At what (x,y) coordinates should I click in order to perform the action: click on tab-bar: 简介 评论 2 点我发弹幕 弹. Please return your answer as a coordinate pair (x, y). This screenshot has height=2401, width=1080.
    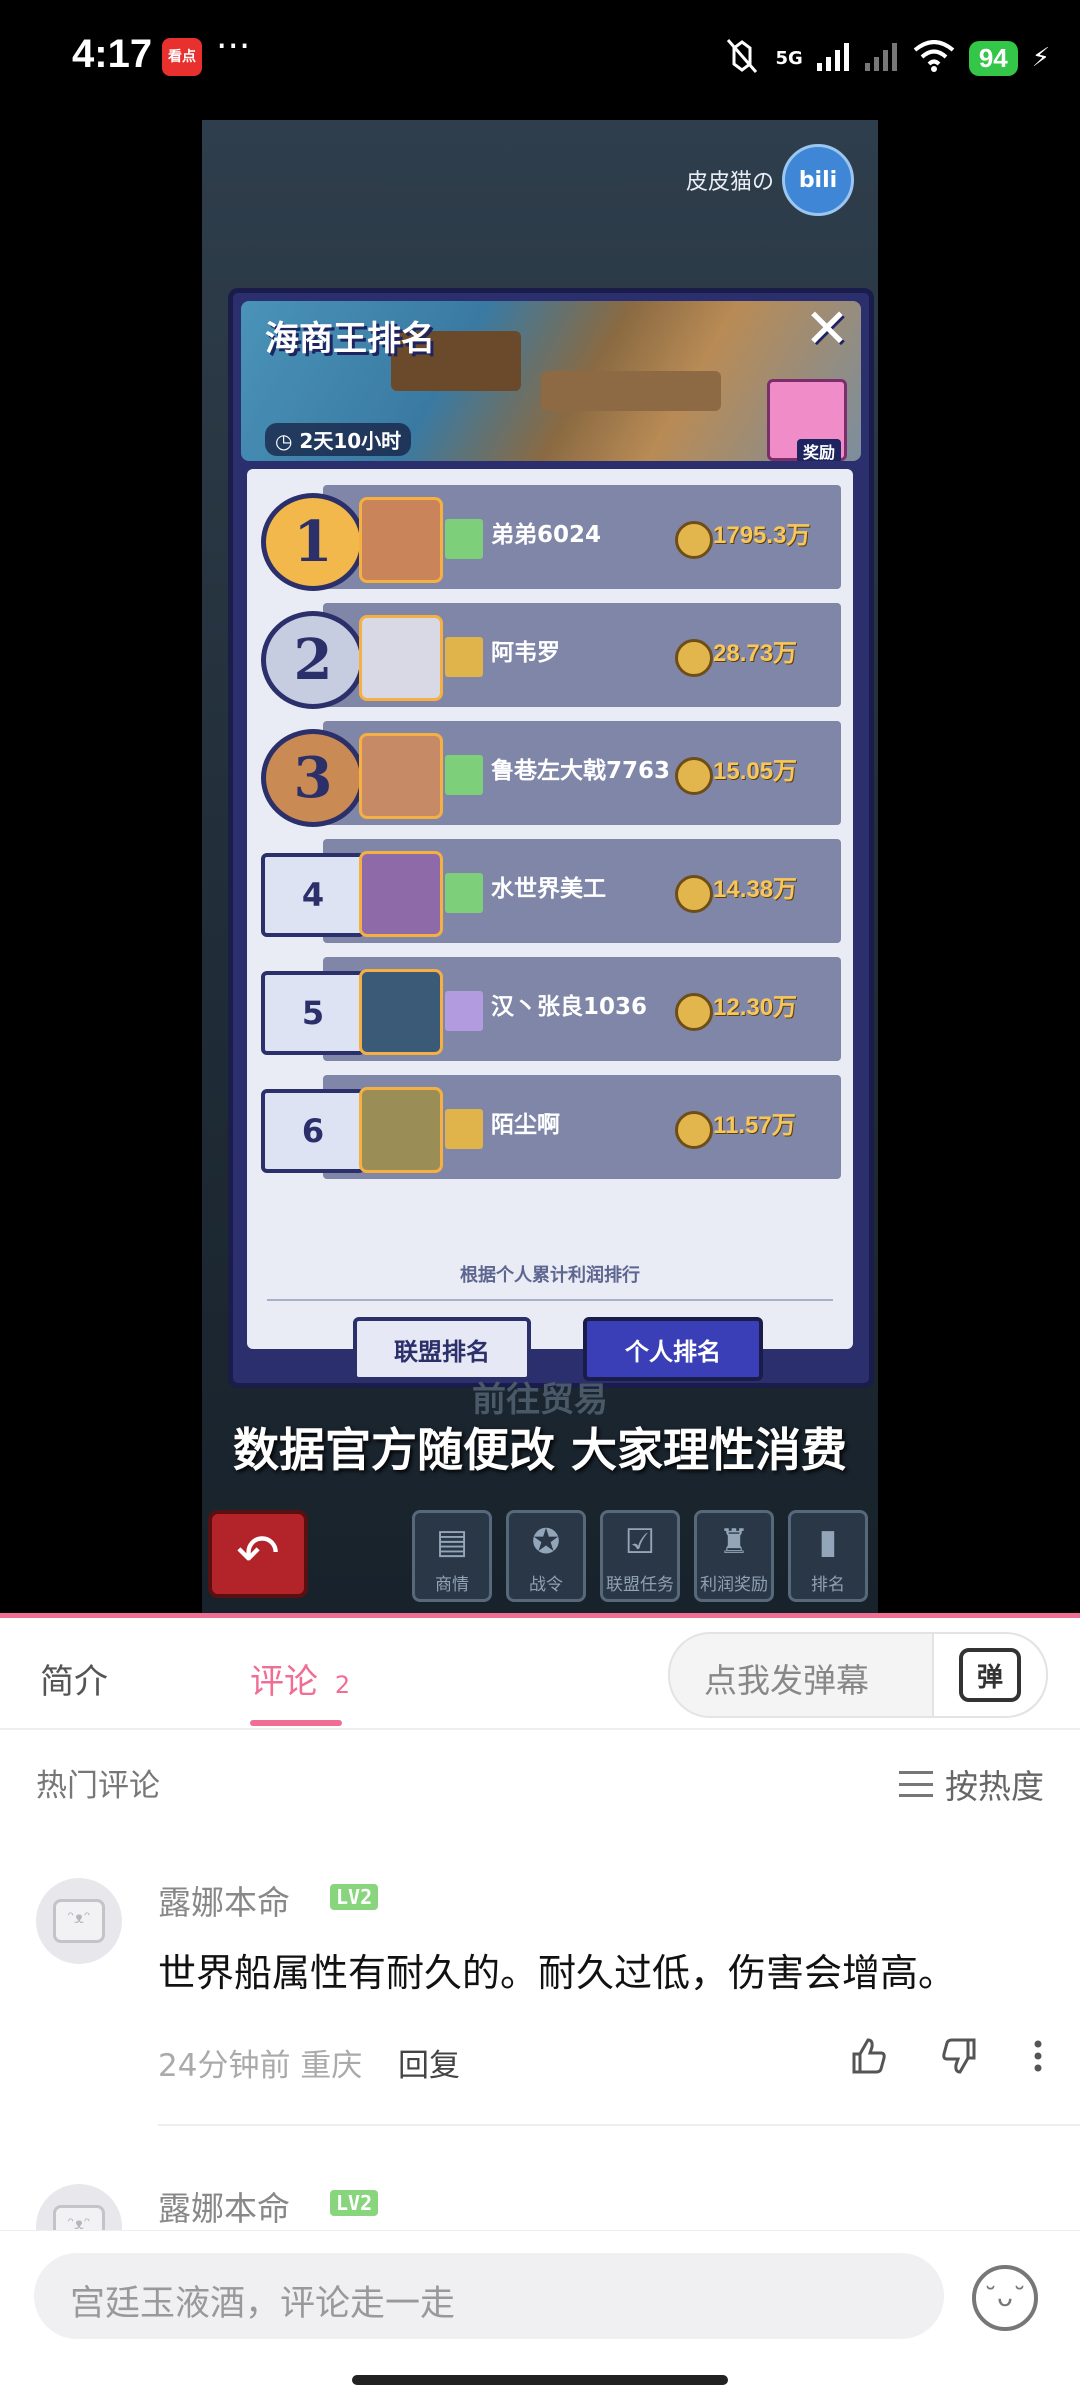
    Looking at the image, I should click on (540, 1674).